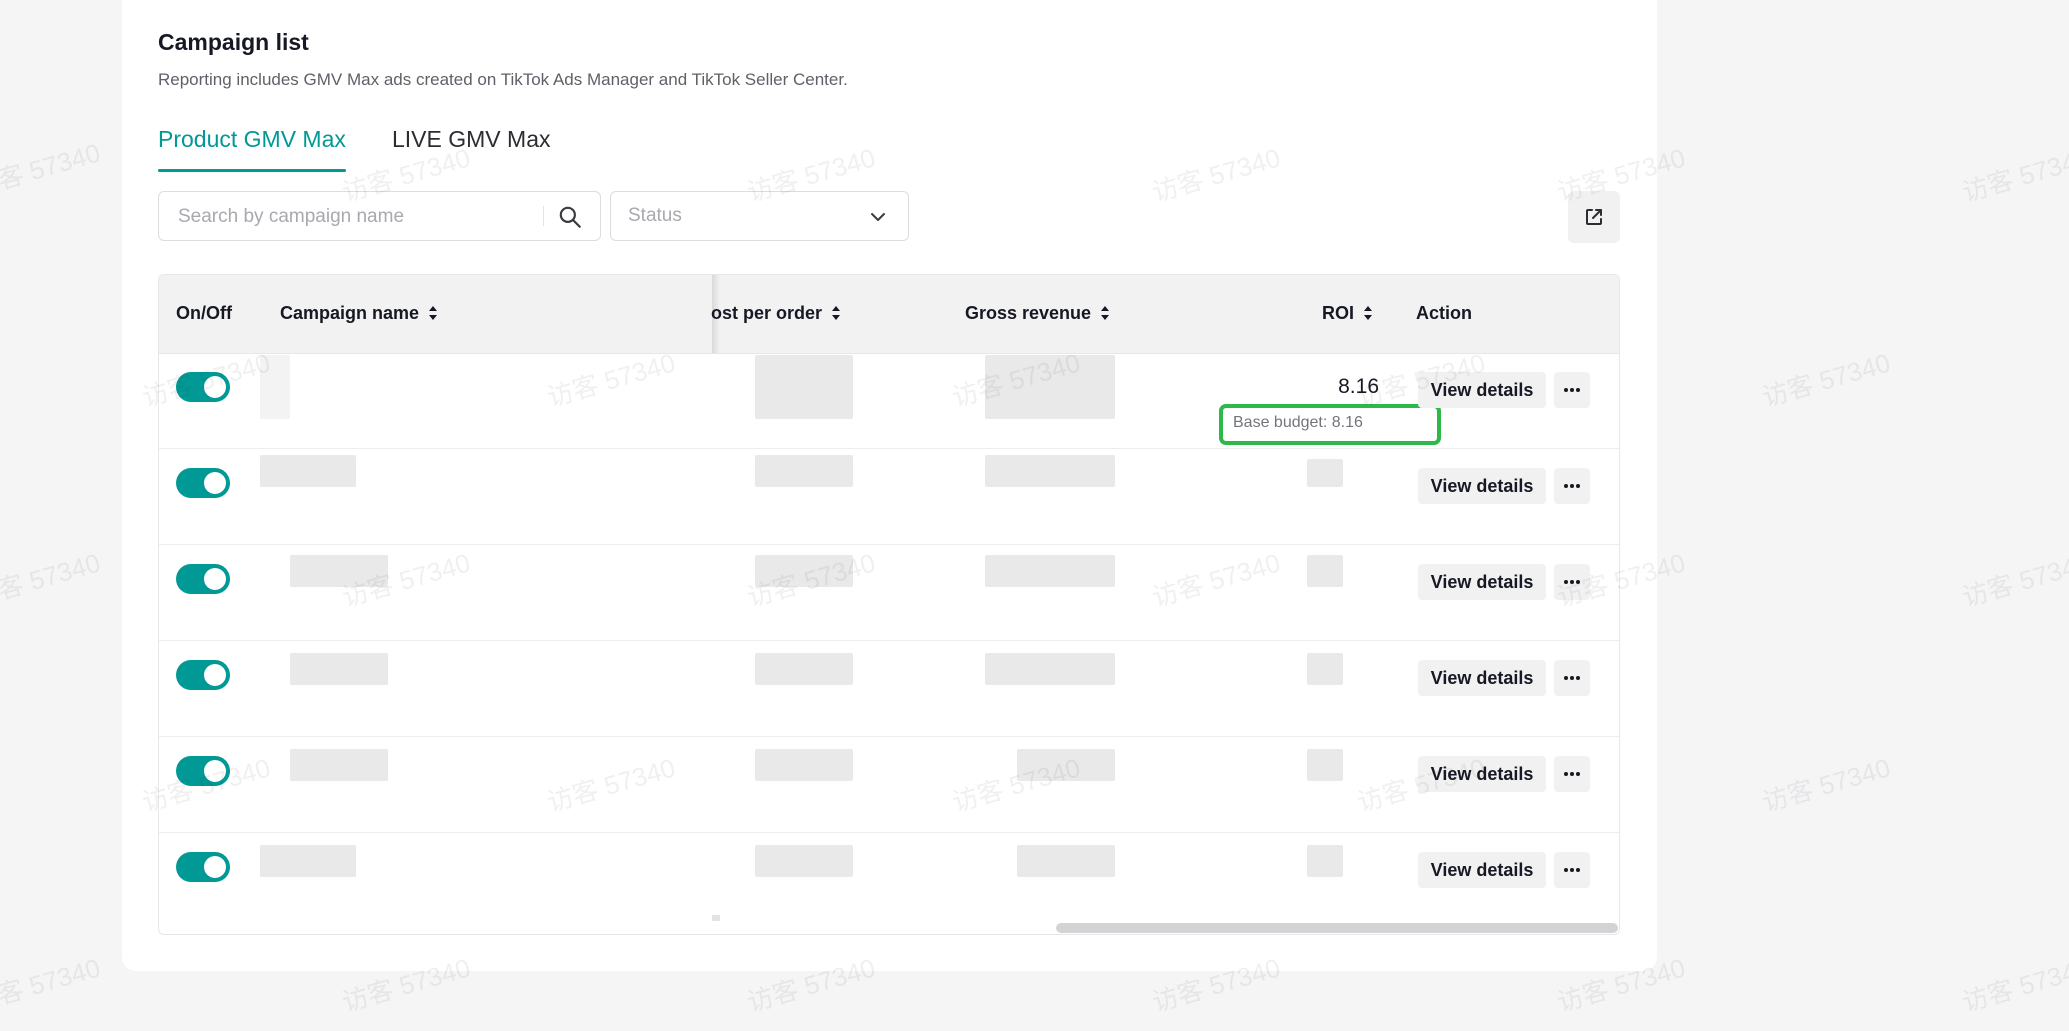 This screenshot has height=1031, width=2069. Describe the element at coordinates (252, 149) in the screenshot. I see `tab-product-gmv-max: Product GMV Max` at that location.